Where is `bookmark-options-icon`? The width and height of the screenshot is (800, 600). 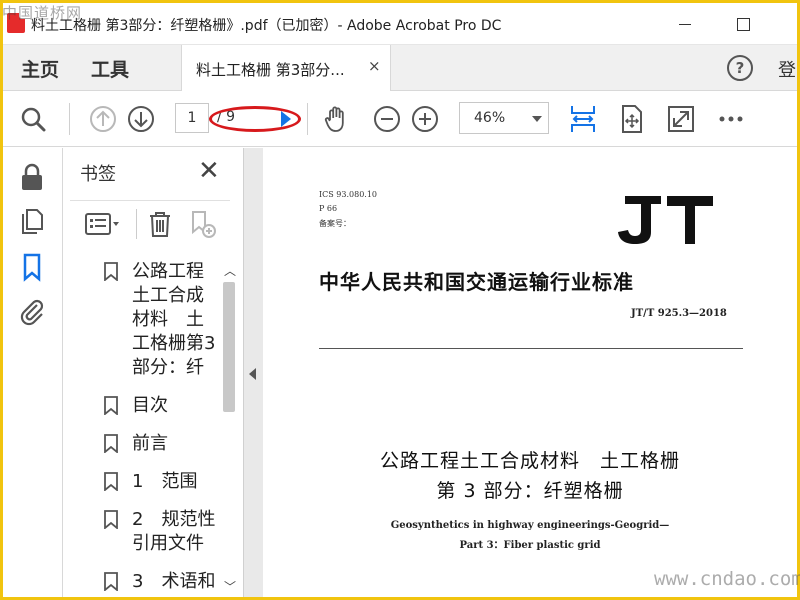 bookmark-options-icon is located at coordinates (104, 224).